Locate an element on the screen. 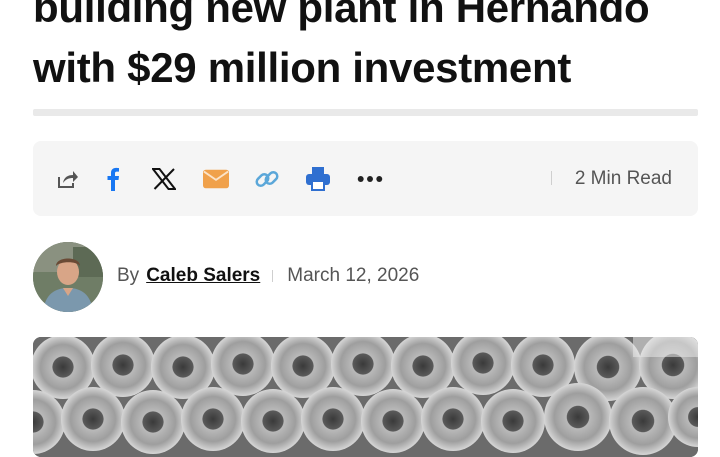 Image resolution: width=720 pixels, height=457 pixels. byline-divider is located at coordinates (273, 276).